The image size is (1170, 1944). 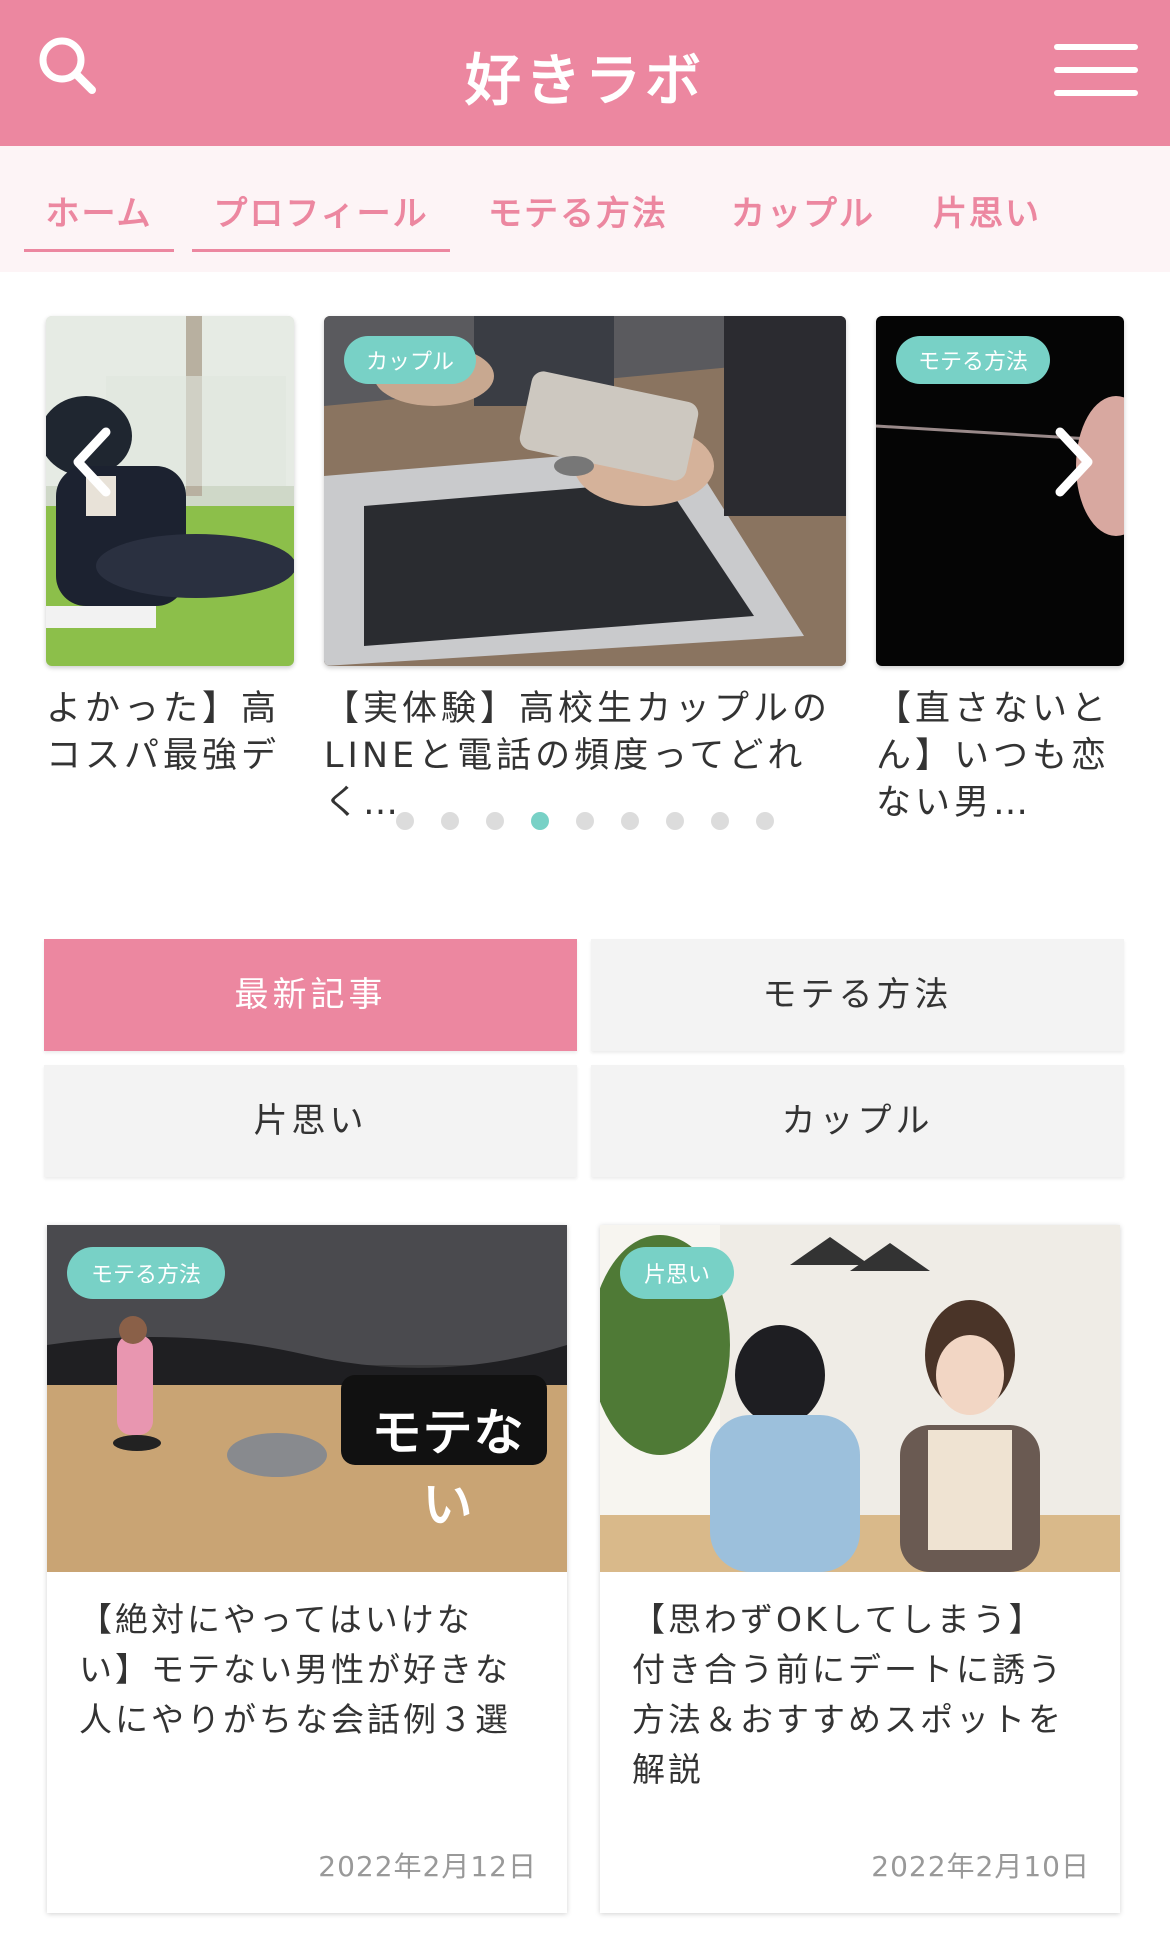 I want to click on slide-title: よかった】高 コスパ最強デ, so click(x=163, y=732).